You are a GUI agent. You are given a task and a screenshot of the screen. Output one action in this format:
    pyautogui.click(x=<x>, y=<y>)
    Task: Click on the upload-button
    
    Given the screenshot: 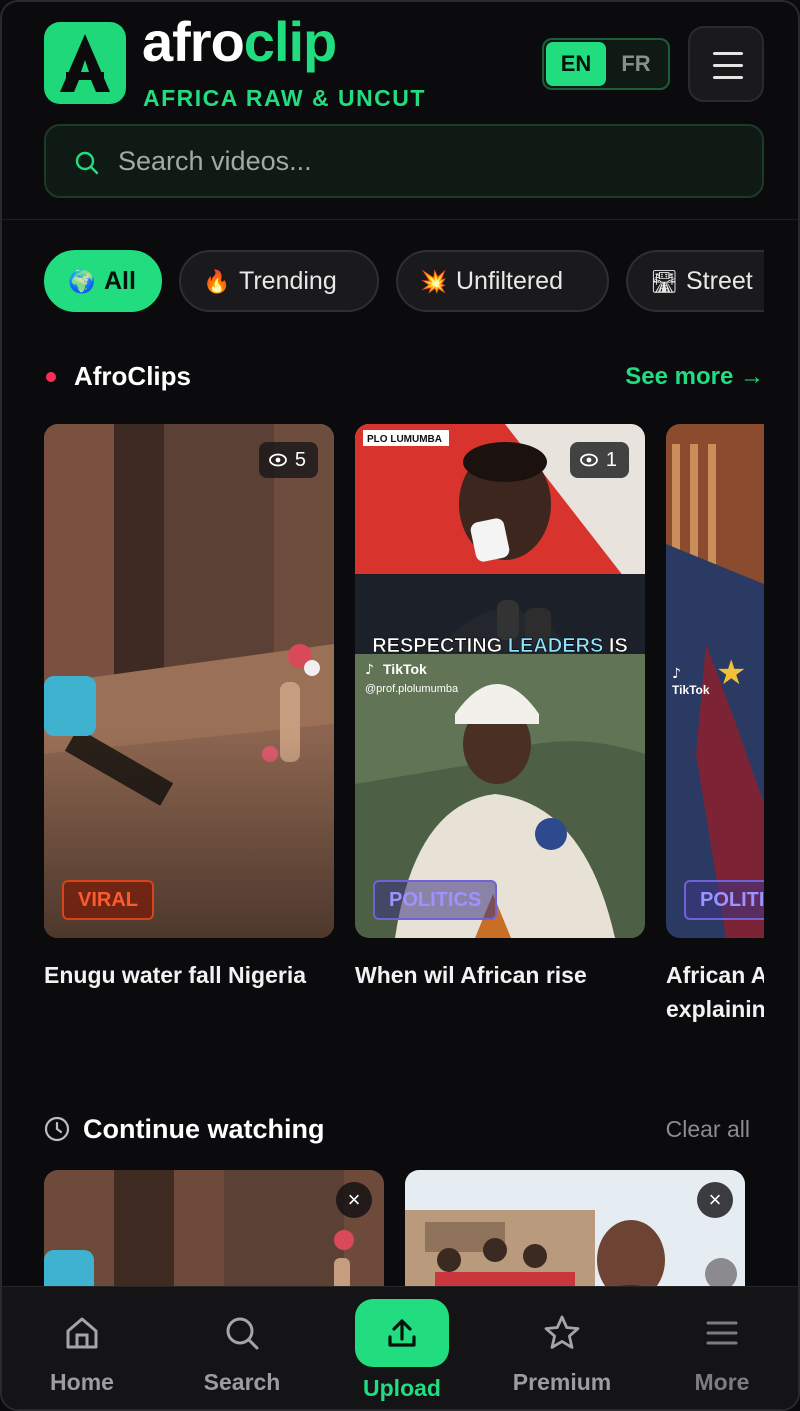 What is the action you would take?
    pyautogui.click(x=402, y=1333)
    